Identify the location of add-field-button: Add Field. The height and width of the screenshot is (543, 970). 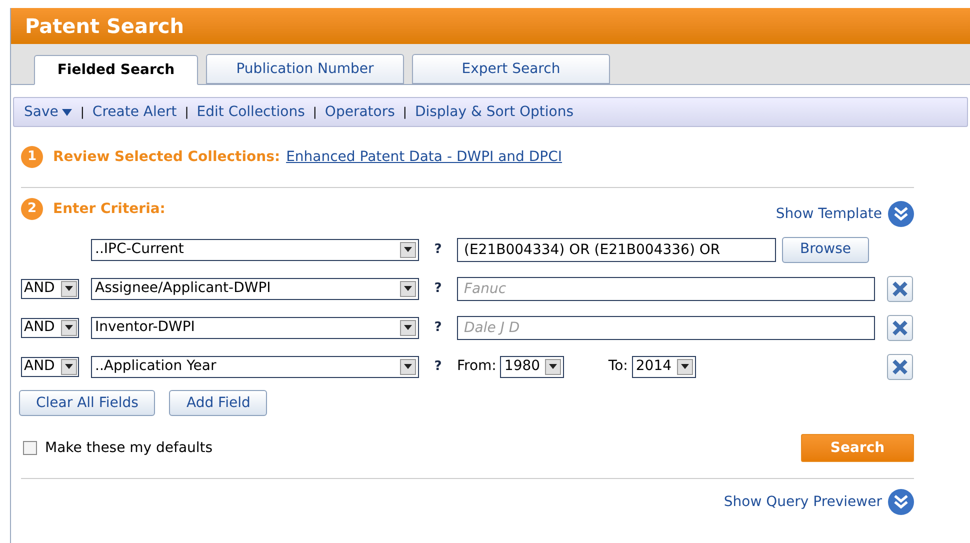
(218, 403).